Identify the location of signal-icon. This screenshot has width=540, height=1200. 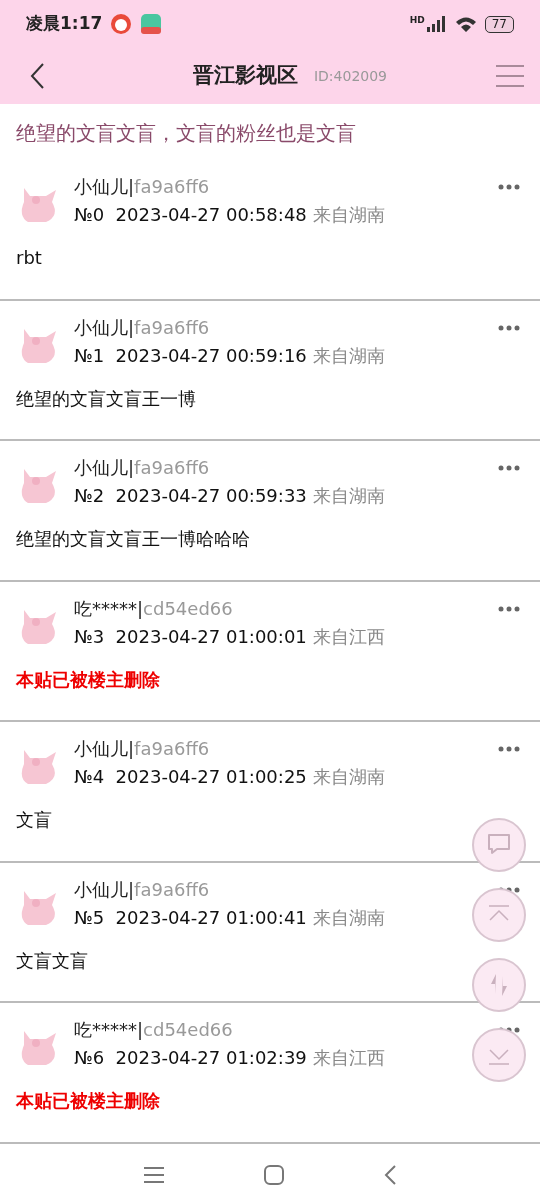
(436, 24).